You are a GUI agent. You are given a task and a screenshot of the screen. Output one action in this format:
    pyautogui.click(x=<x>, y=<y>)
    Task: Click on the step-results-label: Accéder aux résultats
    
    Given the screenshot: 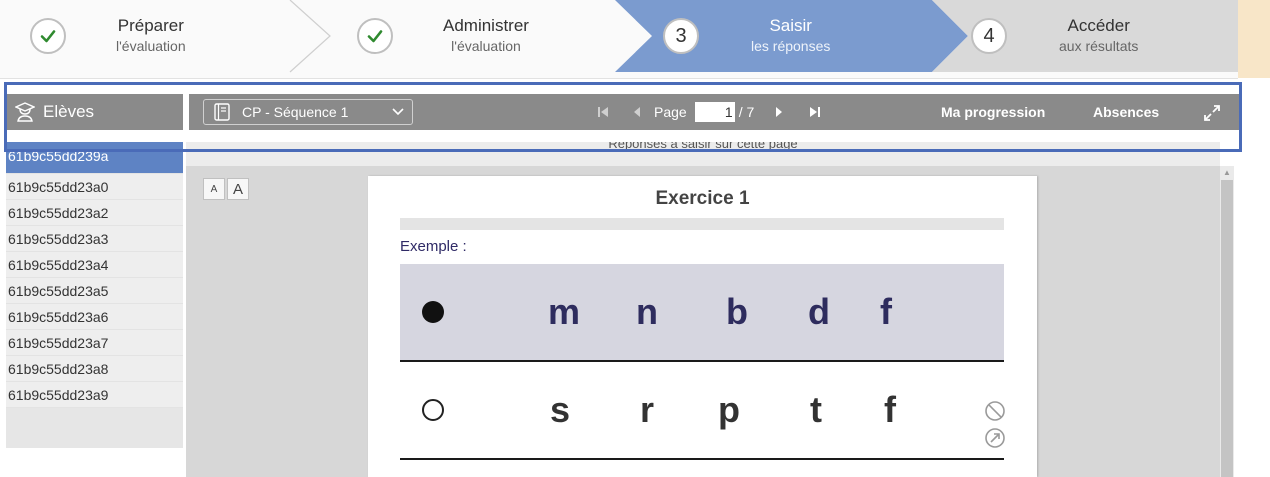 What is the action you would take?
    pyautogui.click(x=1098, y=36)
    